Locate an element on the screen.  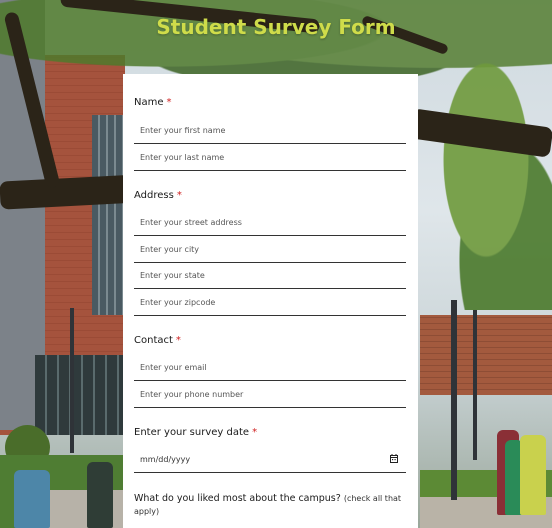
contact-label-text: Contact is located at coordinates (153, 340).